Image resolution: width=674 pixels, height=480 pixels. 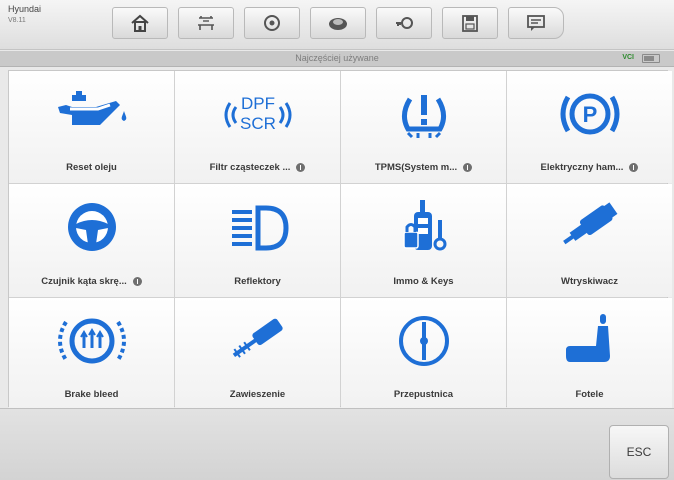 I want to click on page-title: Najczęściej używane, so click(x=337, y=58).